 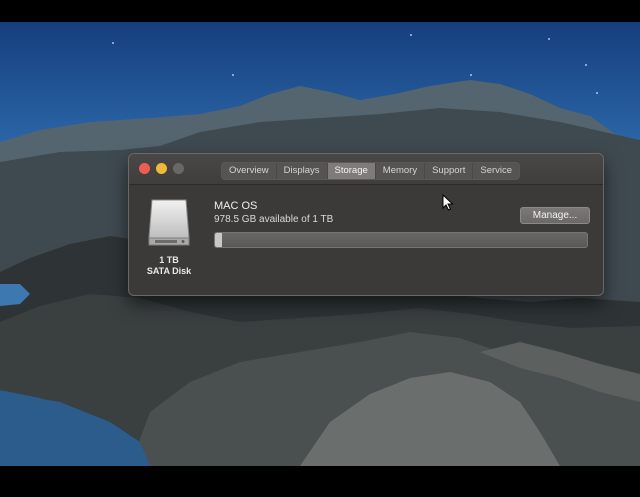 What do you see at coordinates (236, 206) in the screenshot?
I see `volume-name: MAC OS` at bounding box center [236, 206].